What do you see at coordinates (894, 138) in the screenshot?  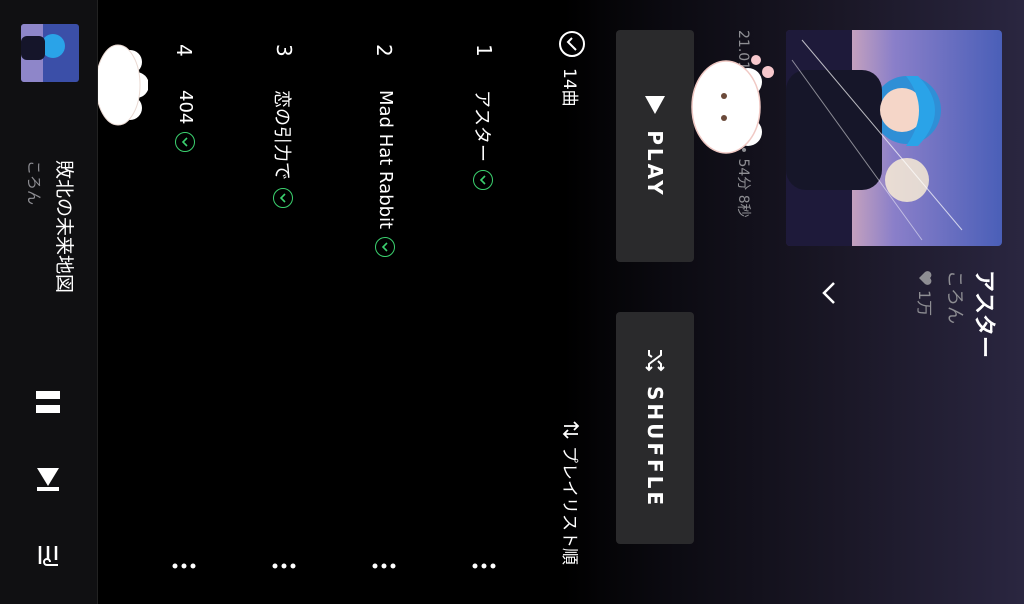 I see `album-cover` at bounding box center [894, 138].